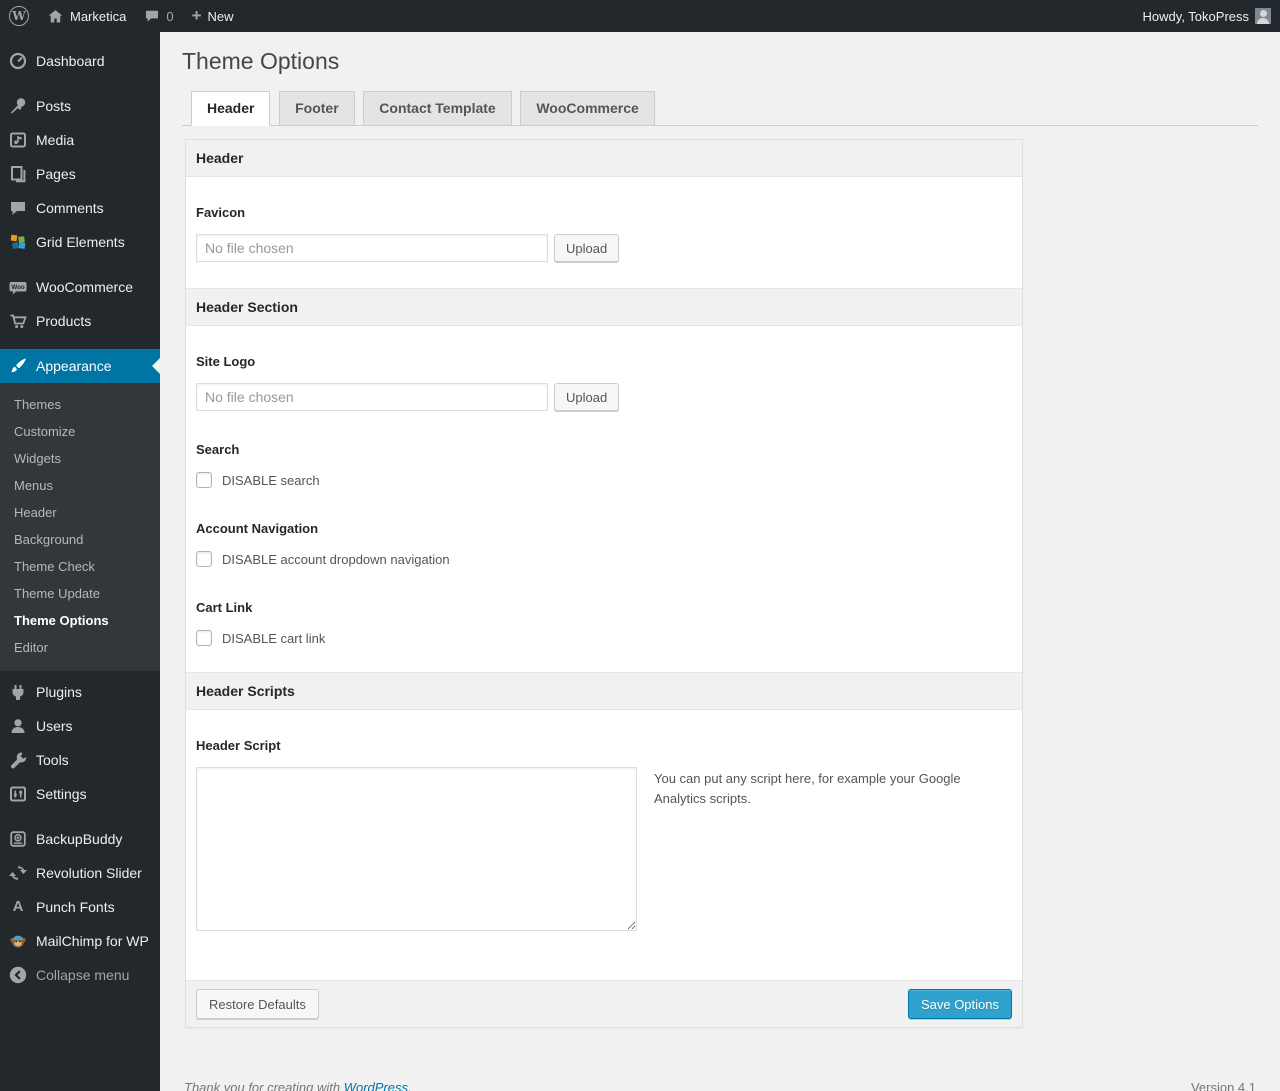 The height and width of the screenshot is (1091, 1280). Describe the element at coordinates (587, 248) in the screenshot. I see `favicon-upload-button: Upload` at that location.